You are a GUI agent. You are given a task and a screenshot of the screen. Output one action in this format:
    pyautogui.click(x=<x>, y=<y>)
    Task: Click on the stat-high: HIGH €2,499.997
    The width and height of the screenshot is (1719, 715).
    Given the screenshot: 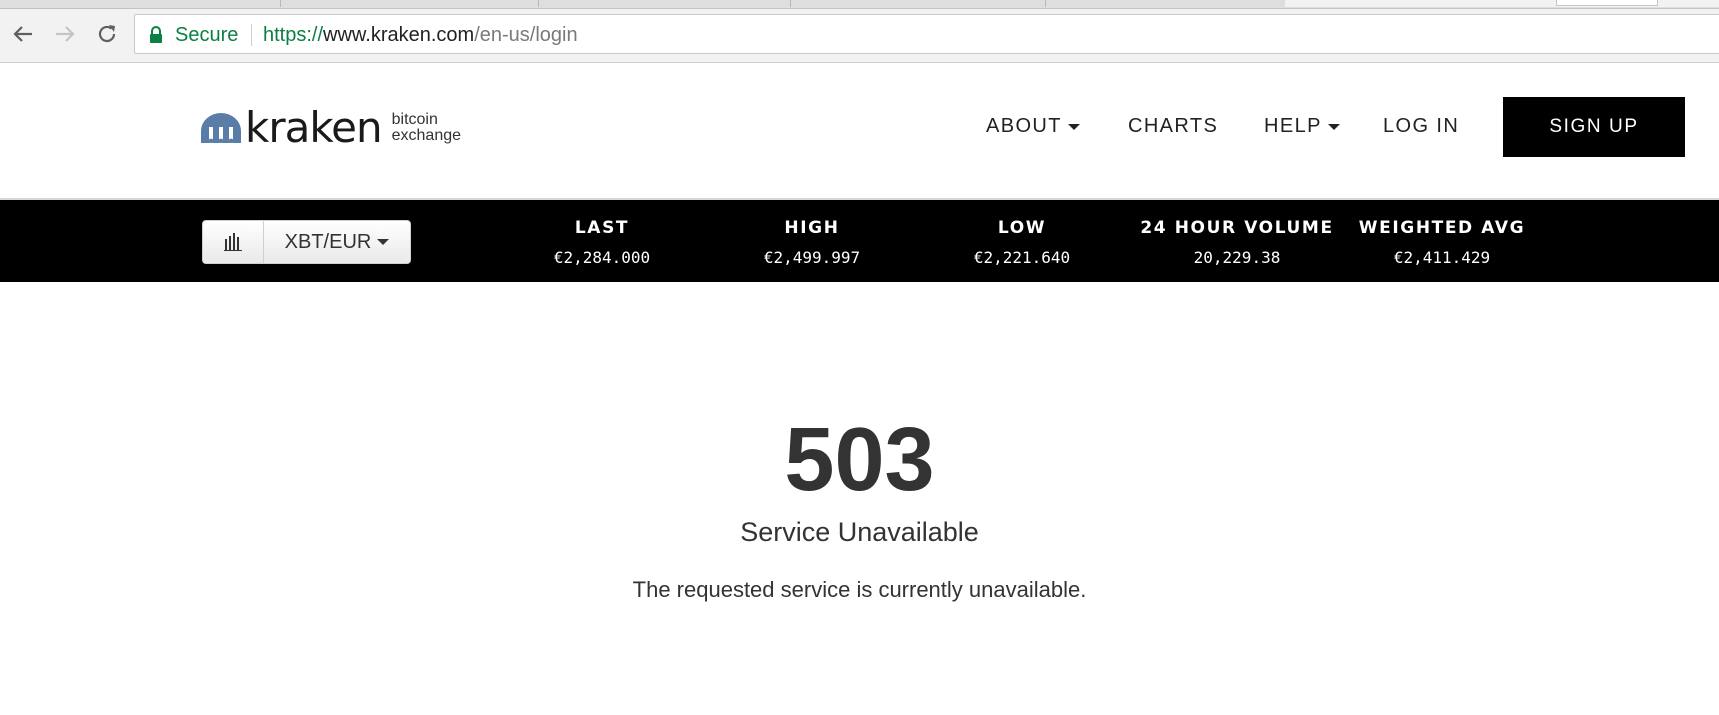 What is the action you would take?
    pyautogui.click(x=812, y=242)
    